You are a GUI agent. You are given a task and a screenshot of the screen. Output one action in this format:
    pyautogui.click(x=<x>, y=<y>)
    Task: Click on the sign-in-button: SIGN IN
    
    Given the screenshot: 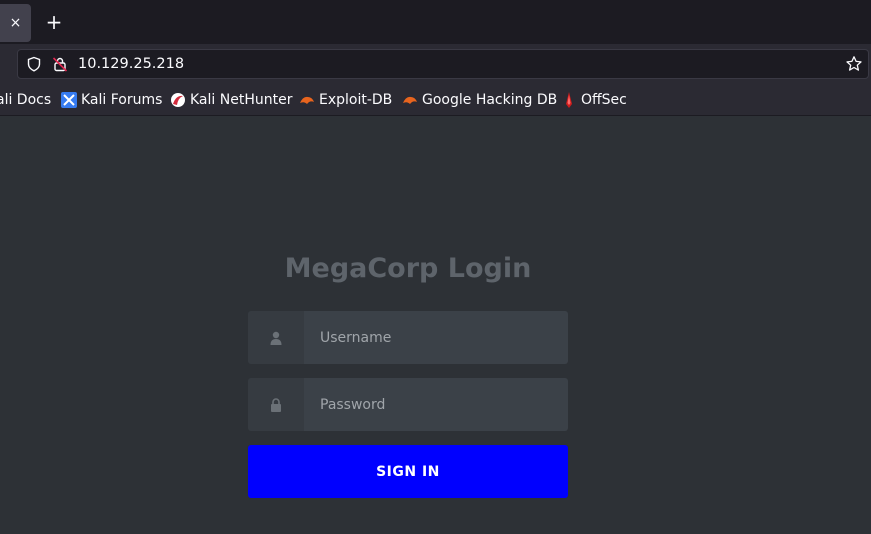 What is the action you would take?
    pyautogui.click(x=408, y=471)
    